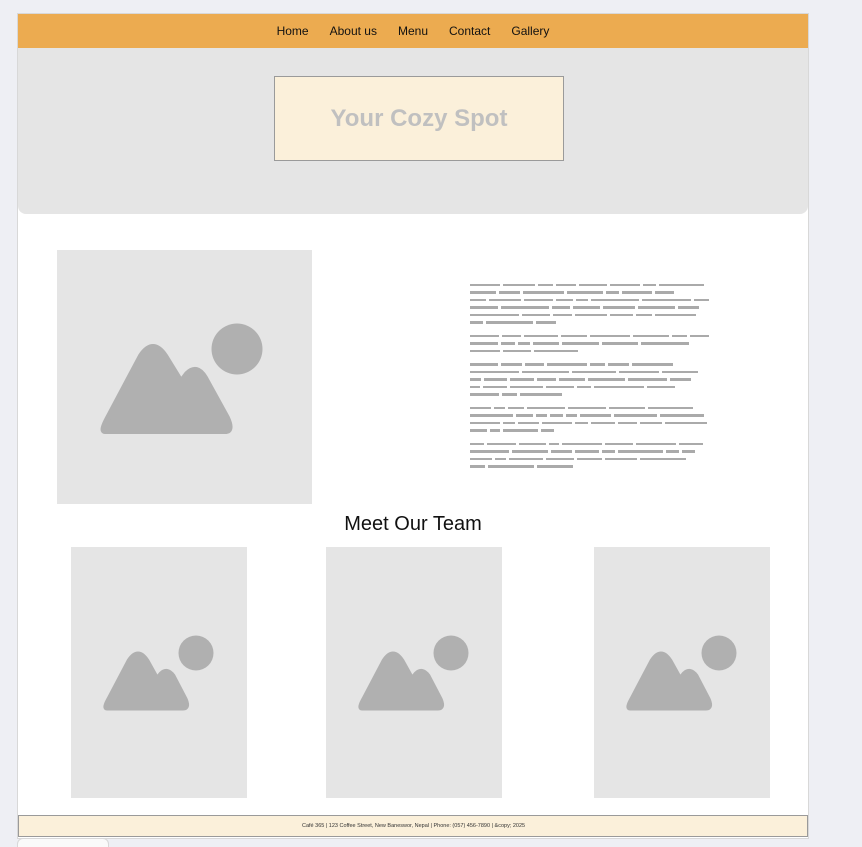 The width and height of the screenshot is (862, 847). What do you see at coordinates (293, 31) in the screenshot?
I see `nav-home-link: Home` at bounding box center [293, 31].